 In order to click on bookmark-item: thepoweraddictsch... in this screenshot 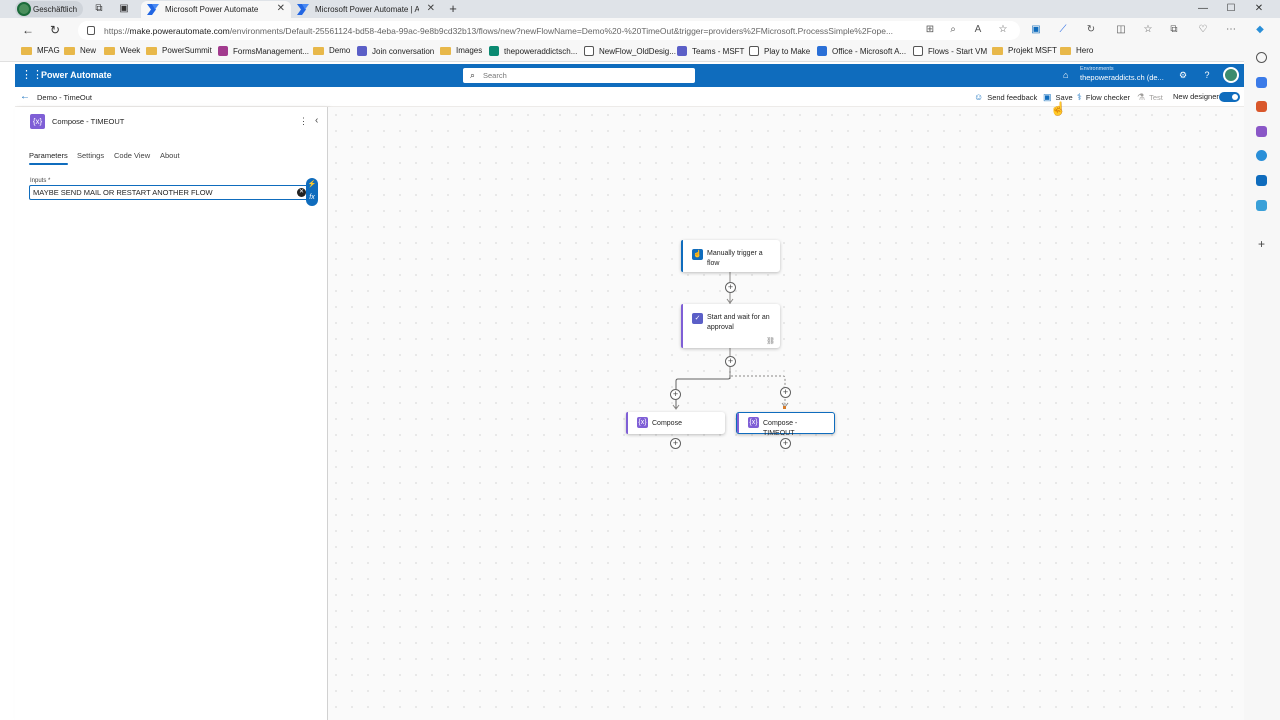, I will do `click(533, 51)`.